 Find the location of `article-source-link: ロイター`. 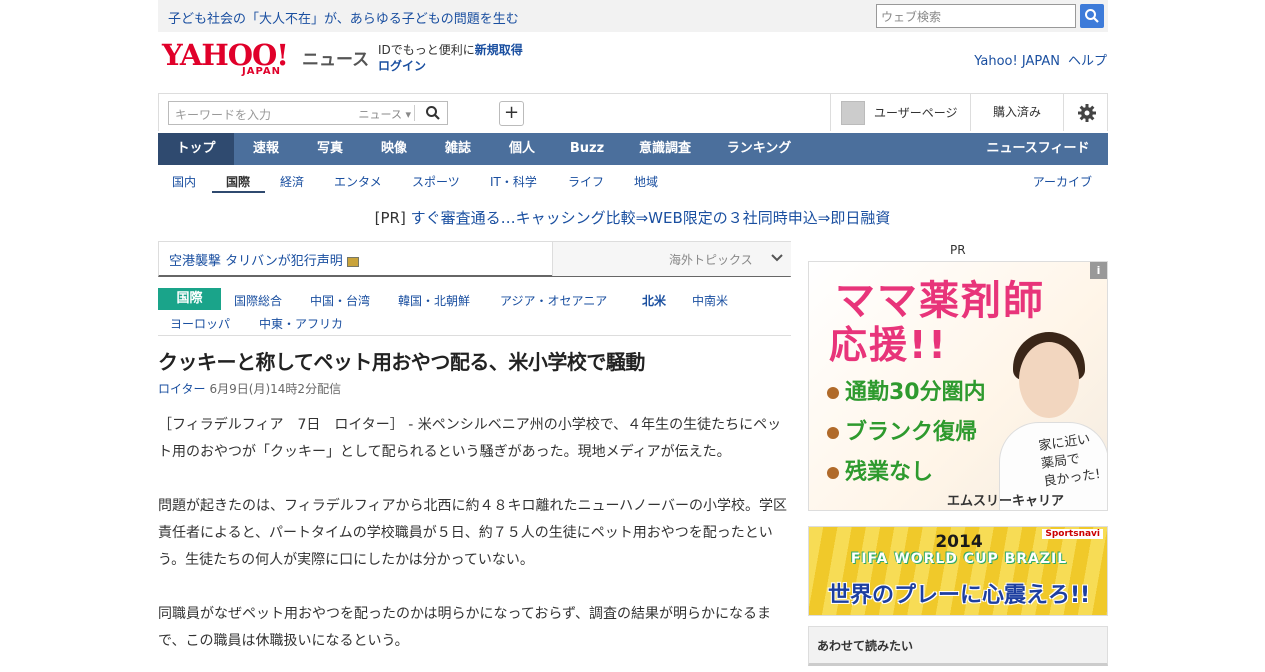

article-source-link: ロイター is located at coordinates (182, 389).